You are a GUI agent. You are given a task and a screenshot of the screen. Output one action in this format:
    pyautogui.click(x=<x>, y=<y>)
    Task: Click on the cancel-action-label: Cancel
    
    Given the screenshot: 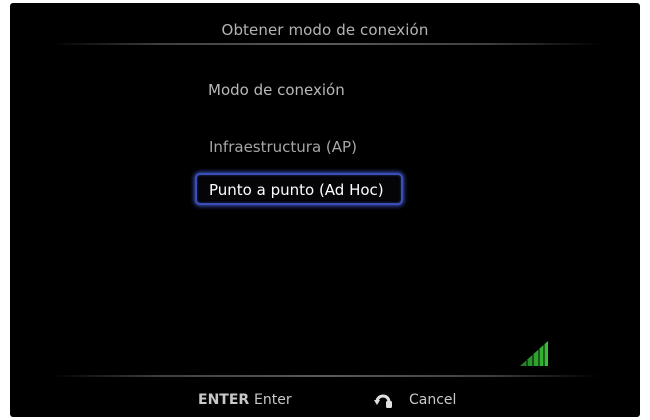 What is the action you would take?
    pyautogui.click(x=432, y=400)
    